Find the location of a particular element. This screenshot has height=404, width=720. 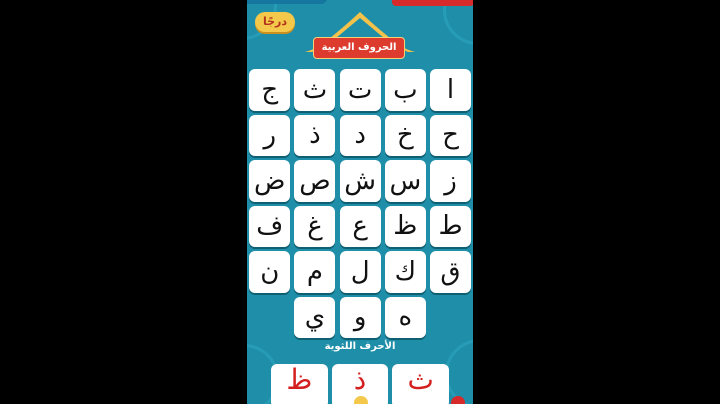

letter-card: غ is located at coordinates (315, 226).